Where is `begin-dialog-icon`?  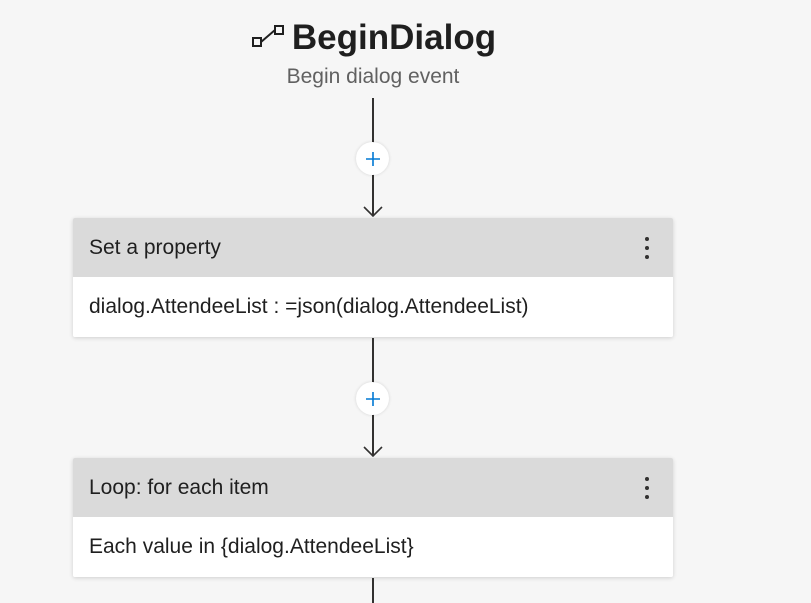
begin-dialog-icon is located at coordinates (267, 36).